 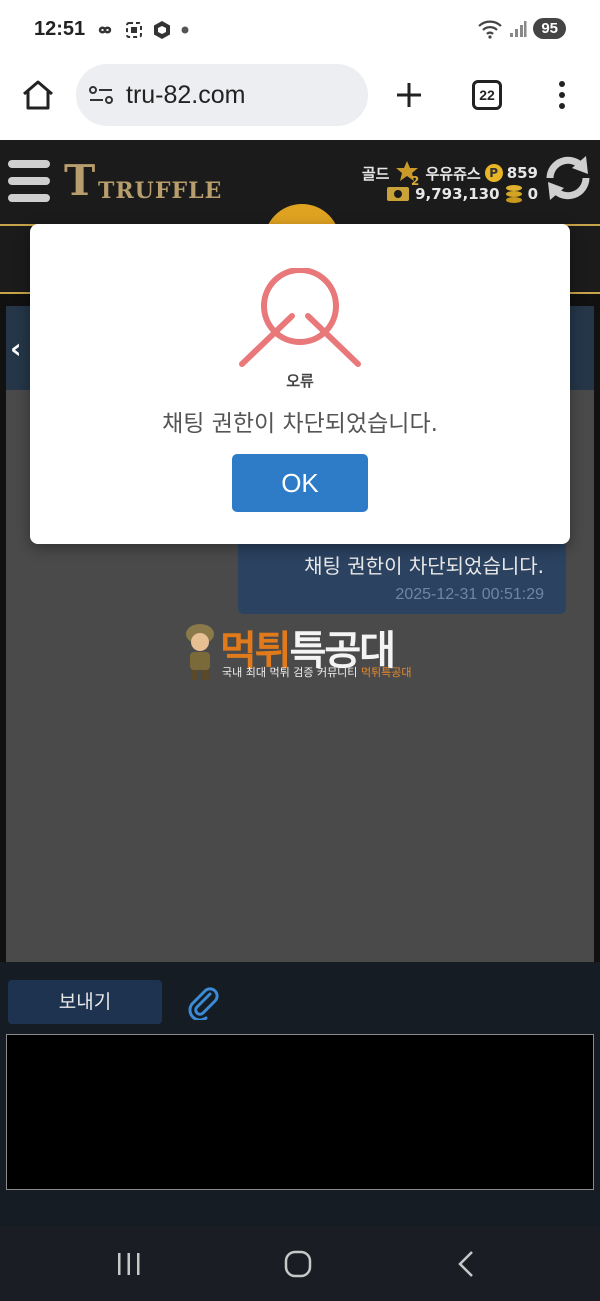 What do you see at coordinates (300, 483) in the screenshot?
I see `ok-button: OK` at bounding box center [300, 483].